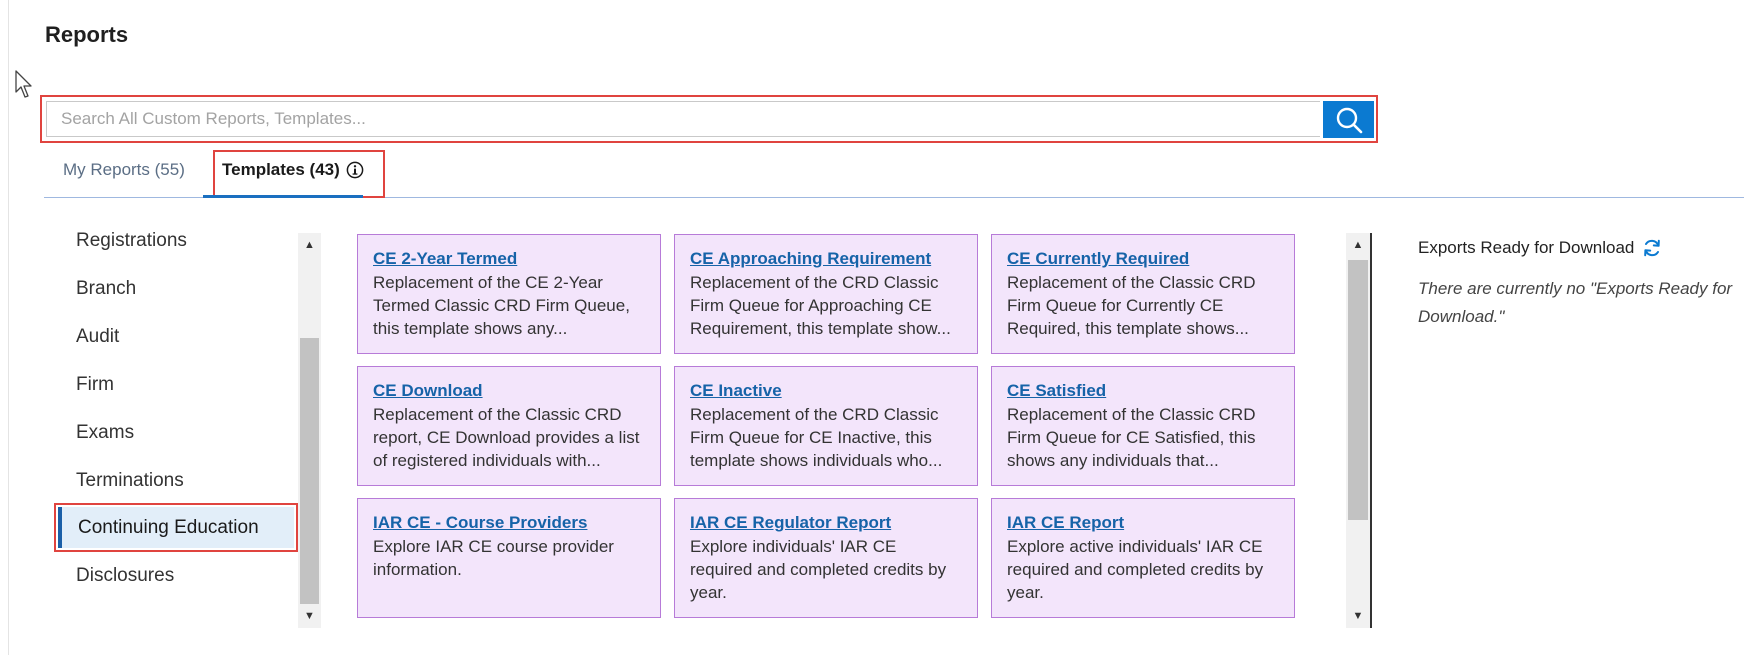 The image size is (1745, 655). I want to click on template-card-title: IAR CE - Course Providers, so click(509, 523).